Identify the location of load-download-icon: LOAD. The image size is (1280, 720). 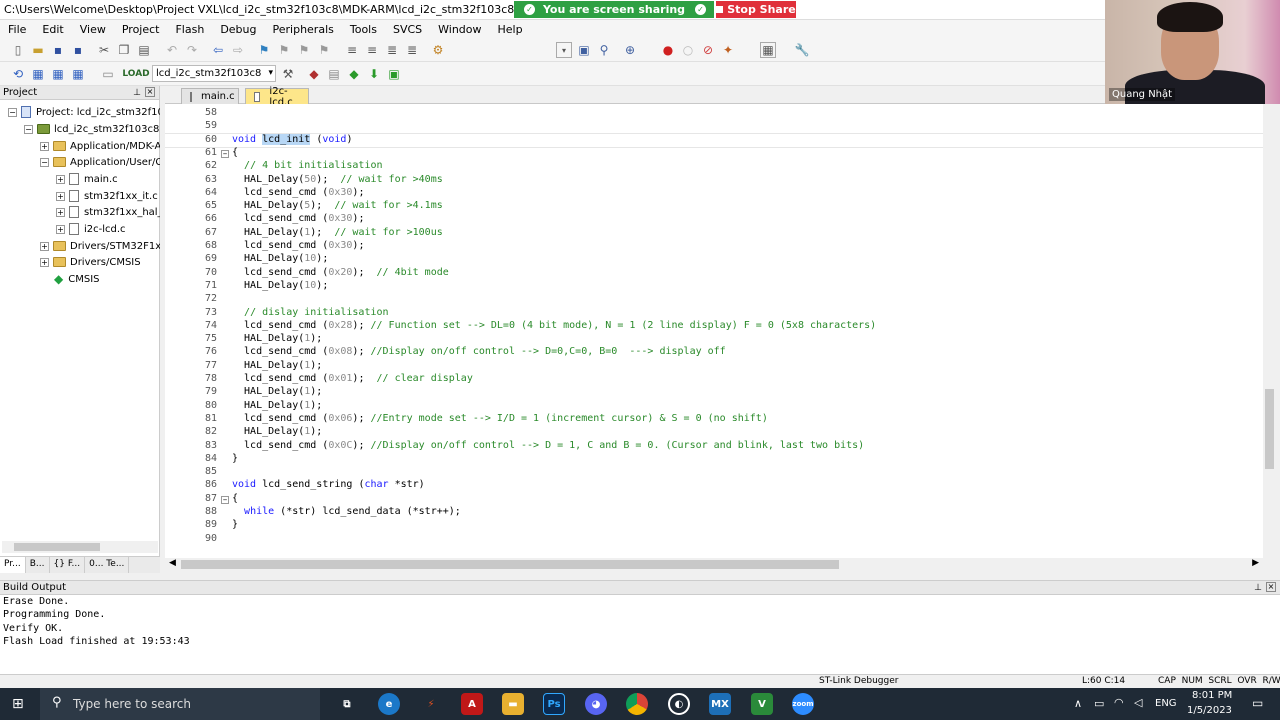
(135, 74).